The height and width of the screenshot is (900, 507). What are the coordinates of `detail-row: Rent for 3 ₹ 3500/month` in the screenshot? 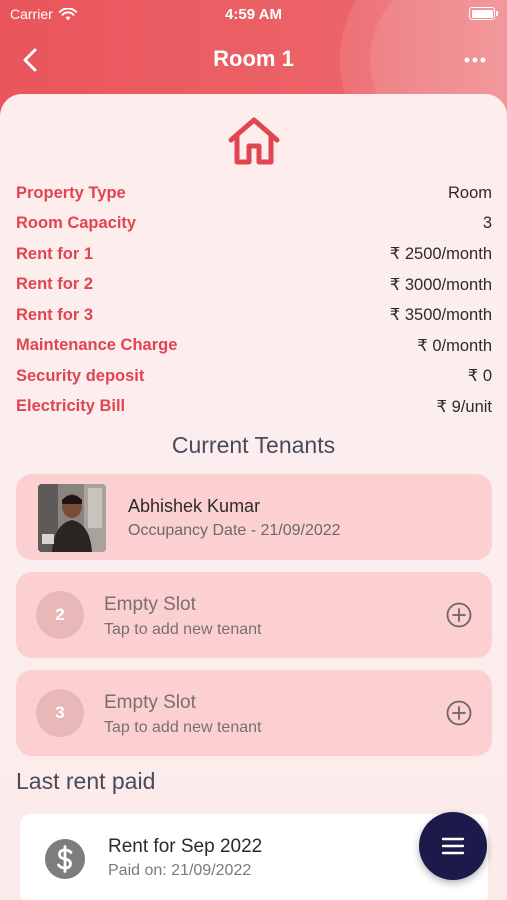 It's located at (254, 315).